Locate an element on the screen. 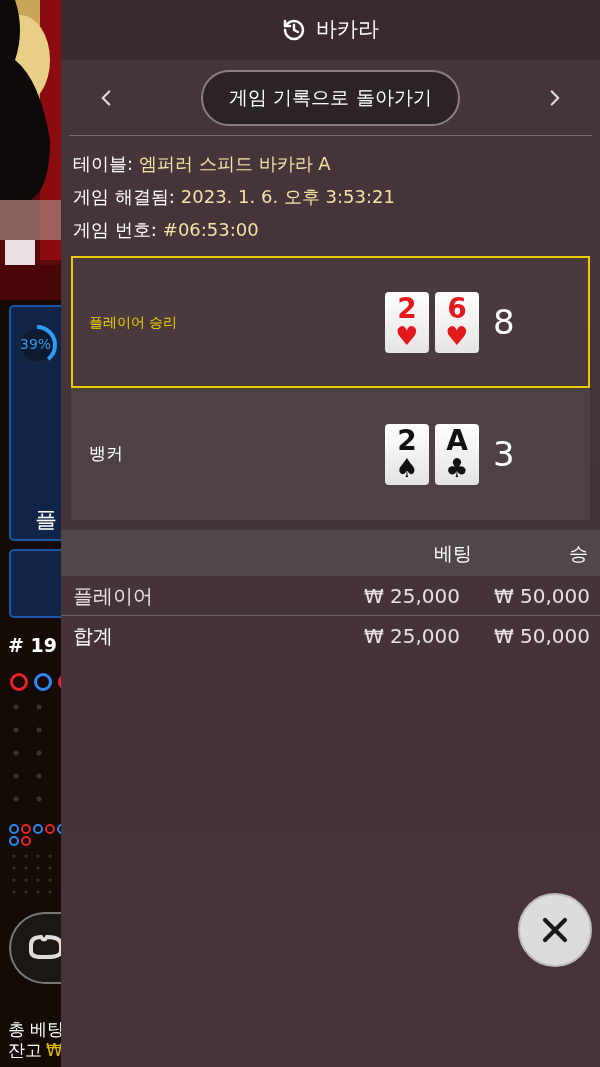 This screenshot has height=1067, width=600. detail-value: 2023. 1. 6. 오후 3:53:21 is located at coordinates (287, 197).